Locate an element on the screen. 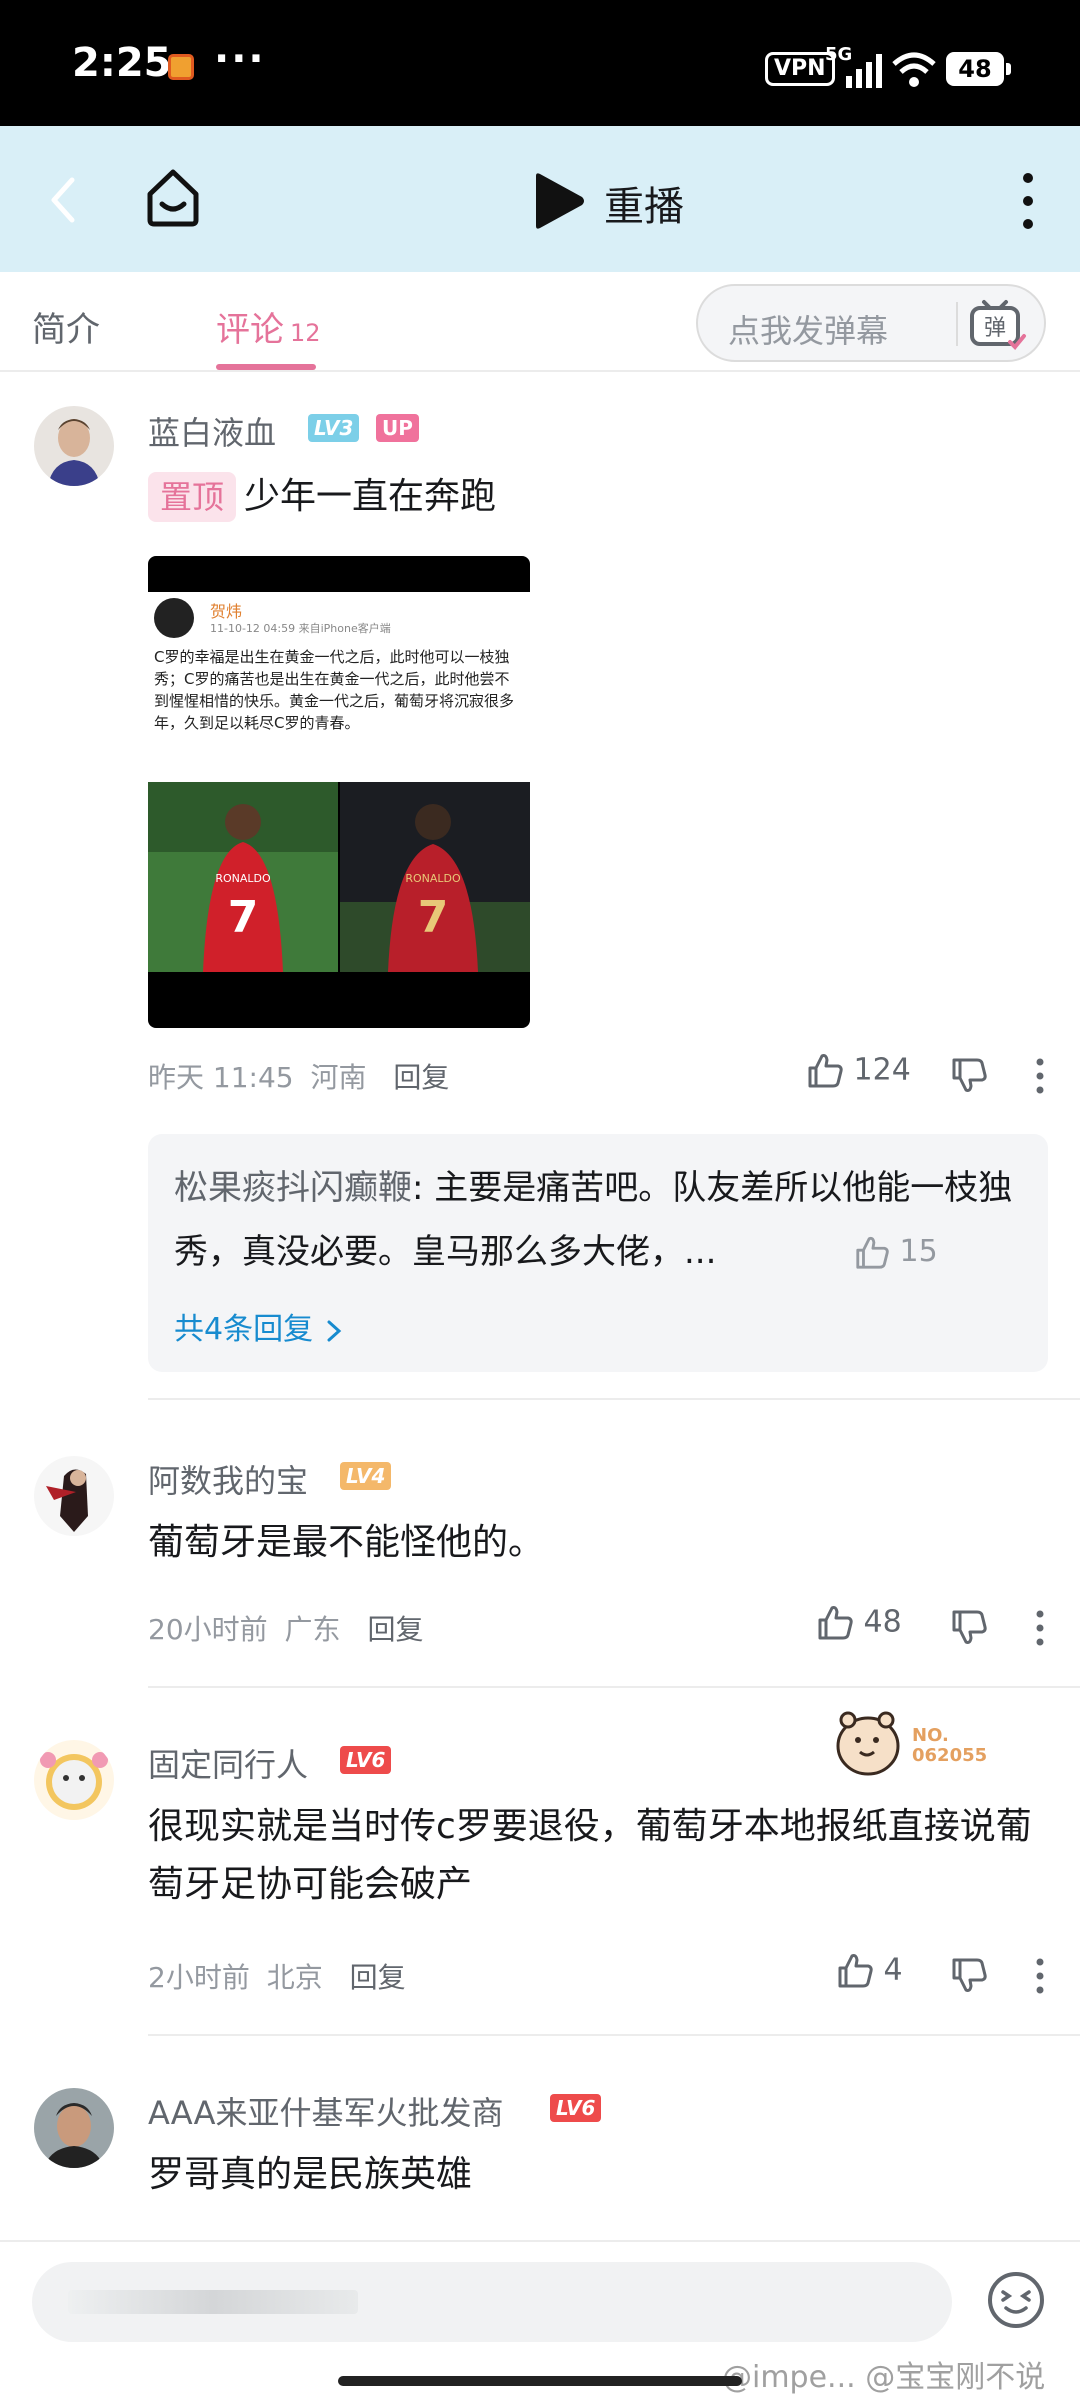 The image size is (1080, 2400). comment-text: 很现实就是当时传c罗要退役，葡萄牙本地报纸直接说葡萄牙足协可能会破产 is located at coordinates (590, 1855).